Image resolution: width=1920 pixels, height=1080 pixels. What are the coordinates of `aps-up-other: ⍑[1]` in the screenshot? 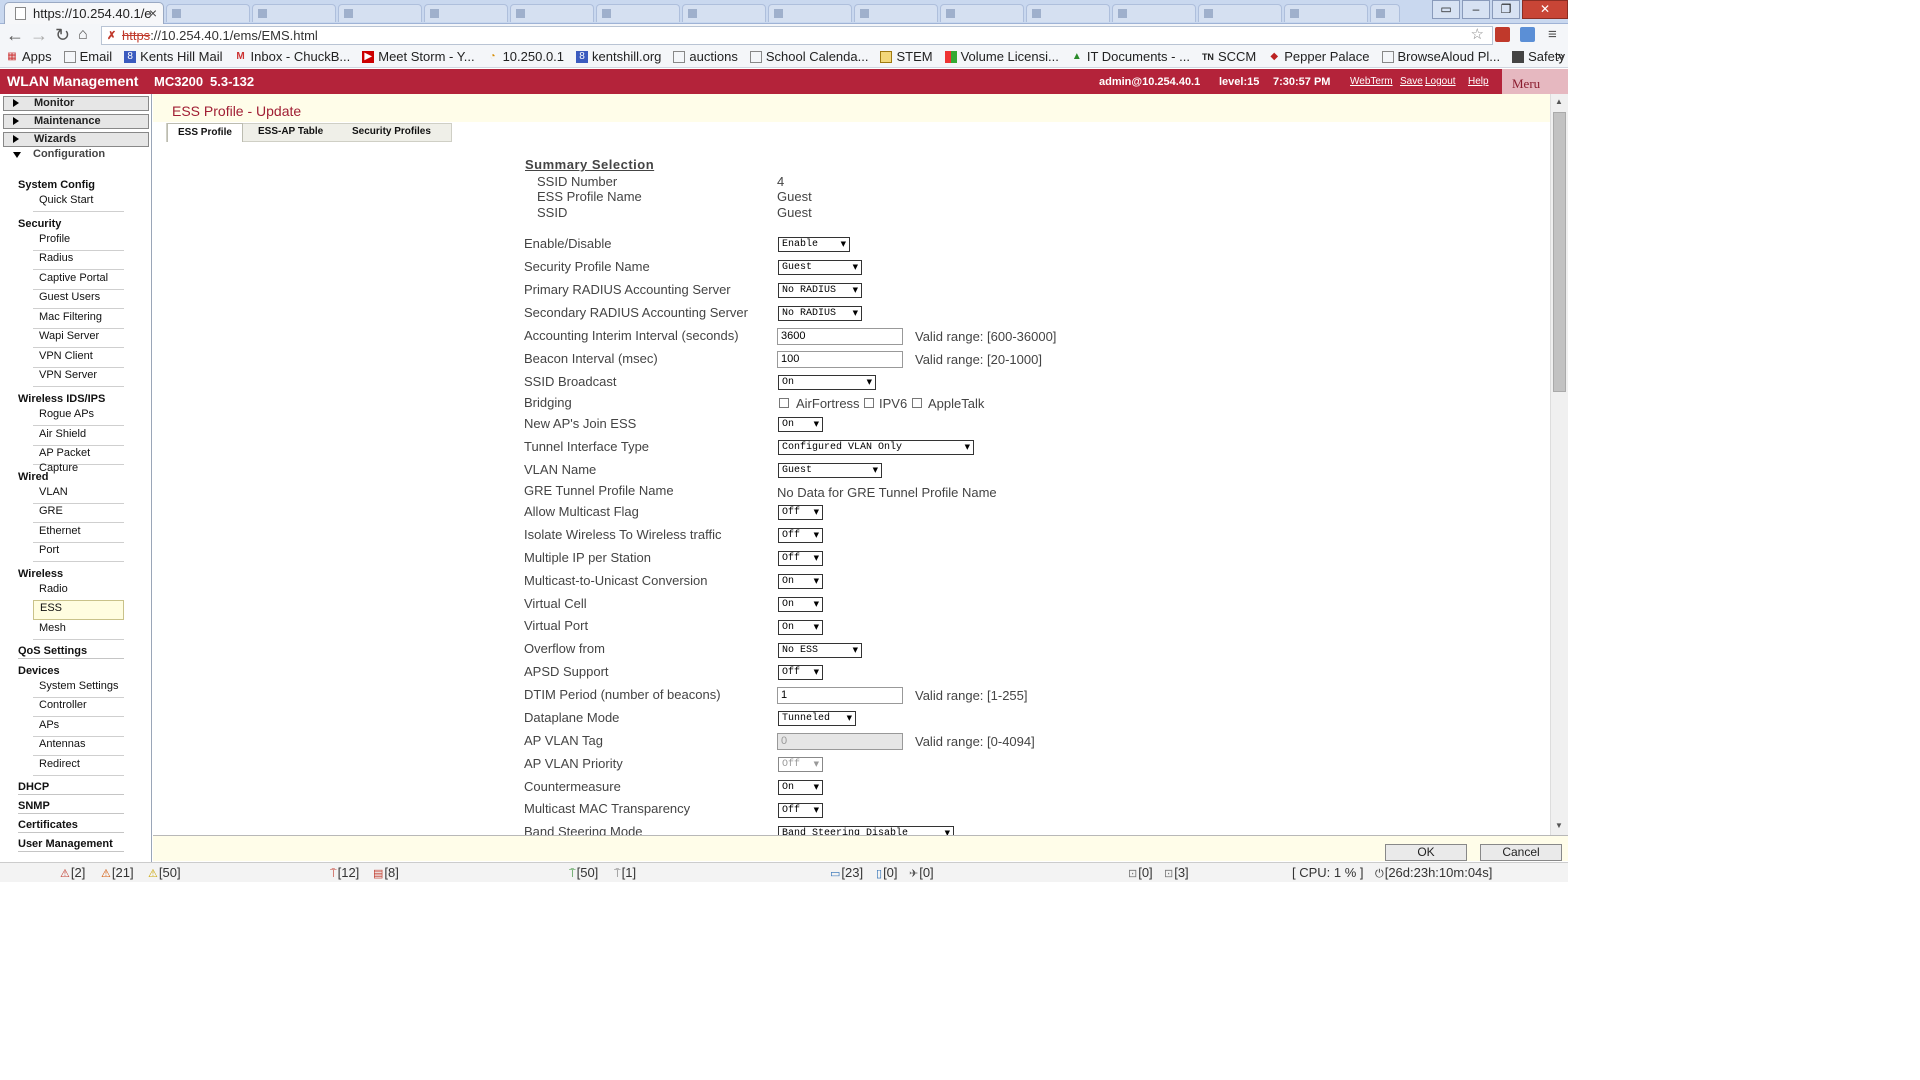 It's located at (625, 873).